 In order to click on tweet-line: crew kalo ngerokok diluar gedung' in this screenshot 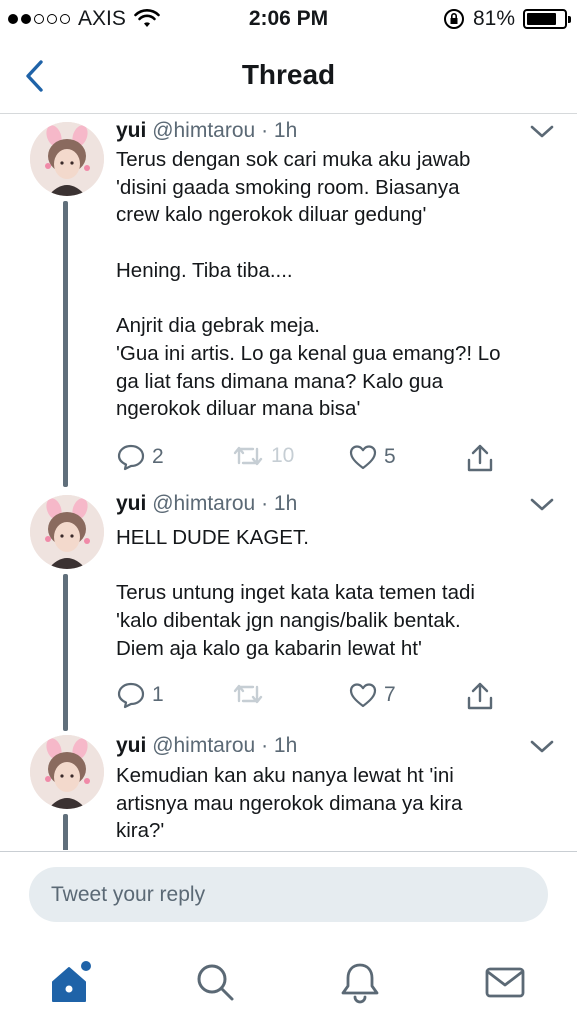, I will do `click(271, 215)`.